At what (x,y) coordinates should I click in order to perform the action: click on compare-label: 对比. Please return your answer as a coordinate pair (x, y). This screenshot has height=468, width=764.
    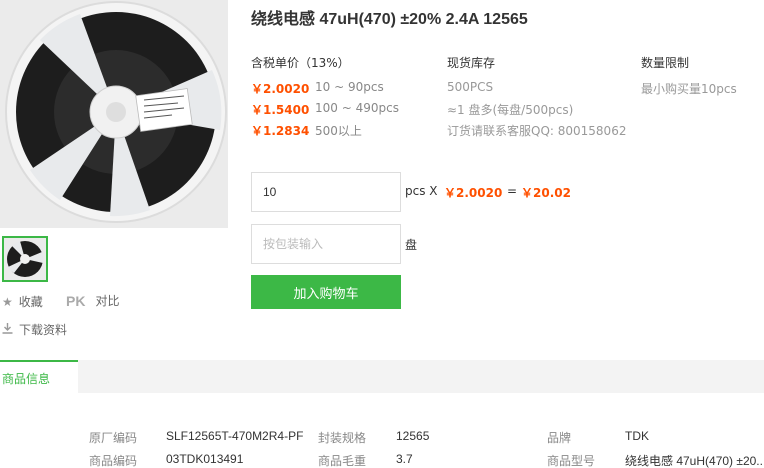
    Looking at the image, I should click on (107, 301).